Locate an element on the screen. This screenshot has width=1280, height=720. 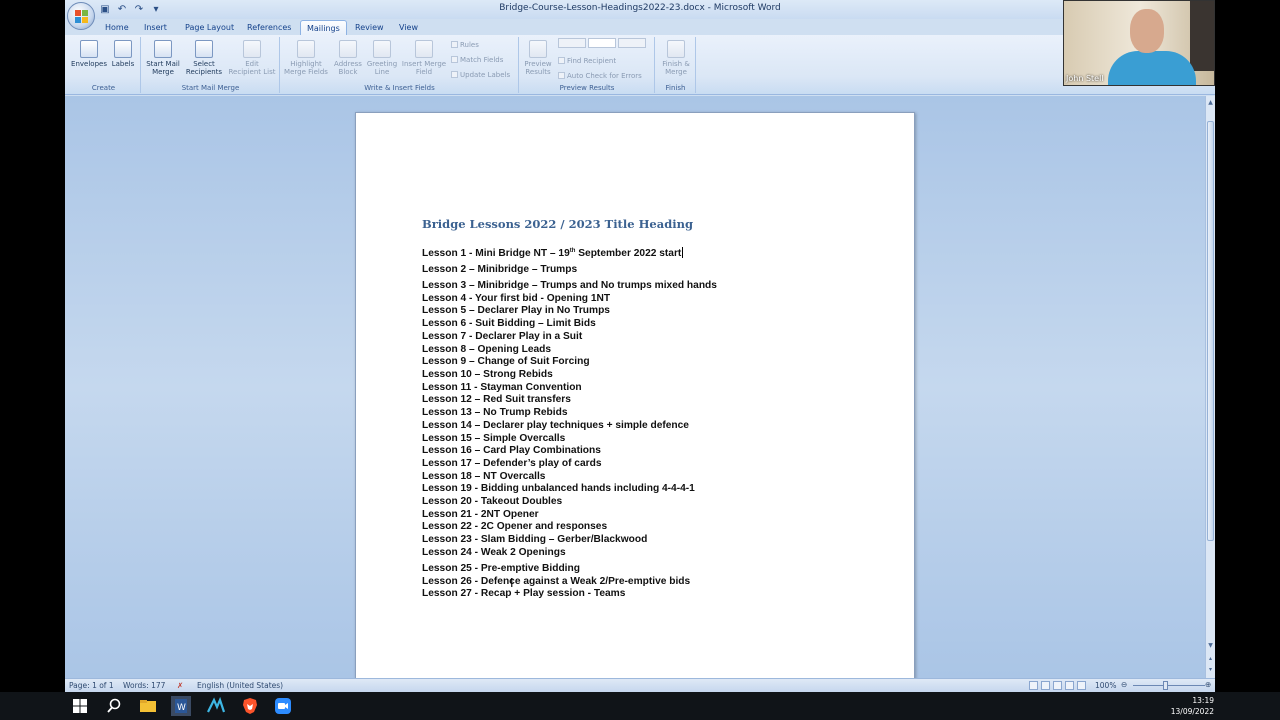
brave-browser-icon is located at coordinates (250, 706).